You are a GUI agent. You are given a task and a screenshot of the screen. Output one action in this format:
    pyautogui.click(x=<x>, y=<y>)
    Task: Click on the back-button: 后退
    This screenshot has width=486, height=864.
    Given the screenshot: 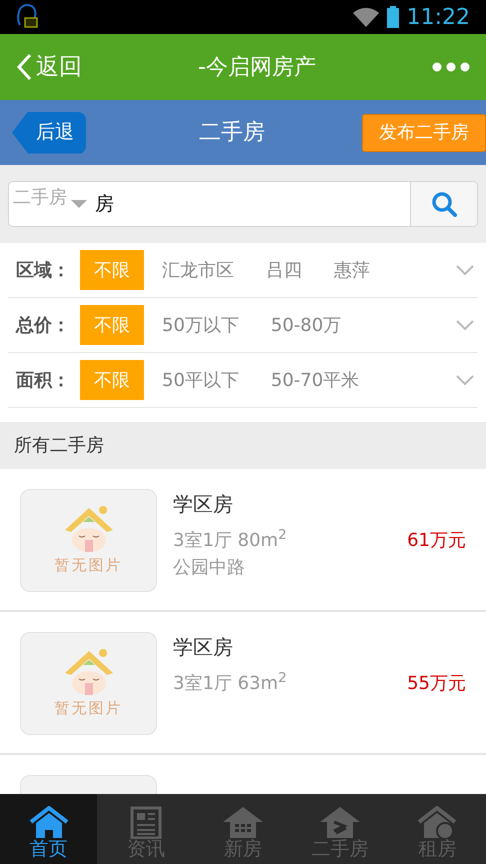 What is the action you would take?
    pyautogui.click(x=49, y=133)
    